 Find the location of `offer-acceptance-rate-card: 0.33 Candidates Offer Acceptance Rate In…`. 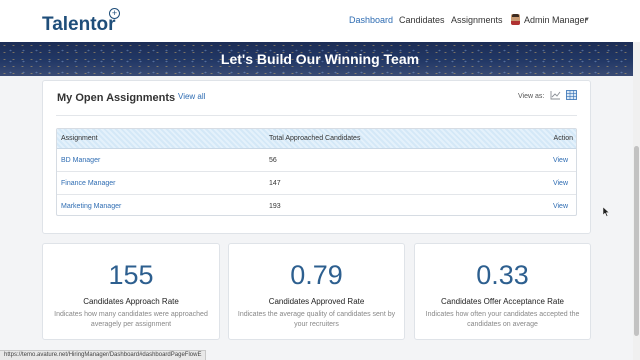

offer-acceptance-rate-card: 0.33 Candidates Offer Acceptance Rate In… is located at coordinates (502, 291).